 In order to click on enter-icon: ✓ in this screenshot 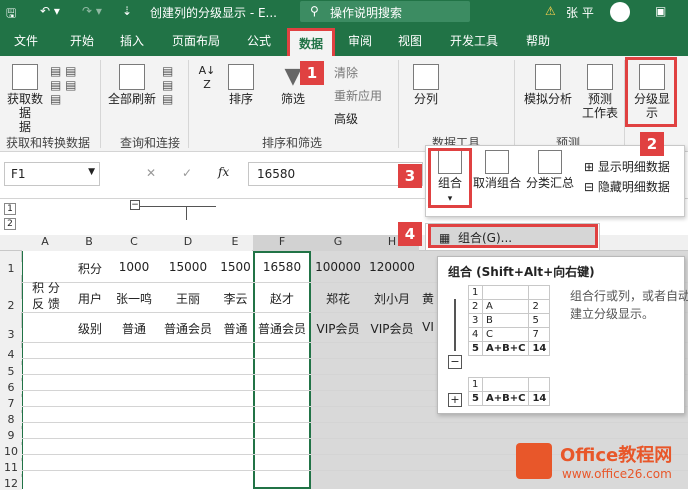, I will do `click(187, 173)`.